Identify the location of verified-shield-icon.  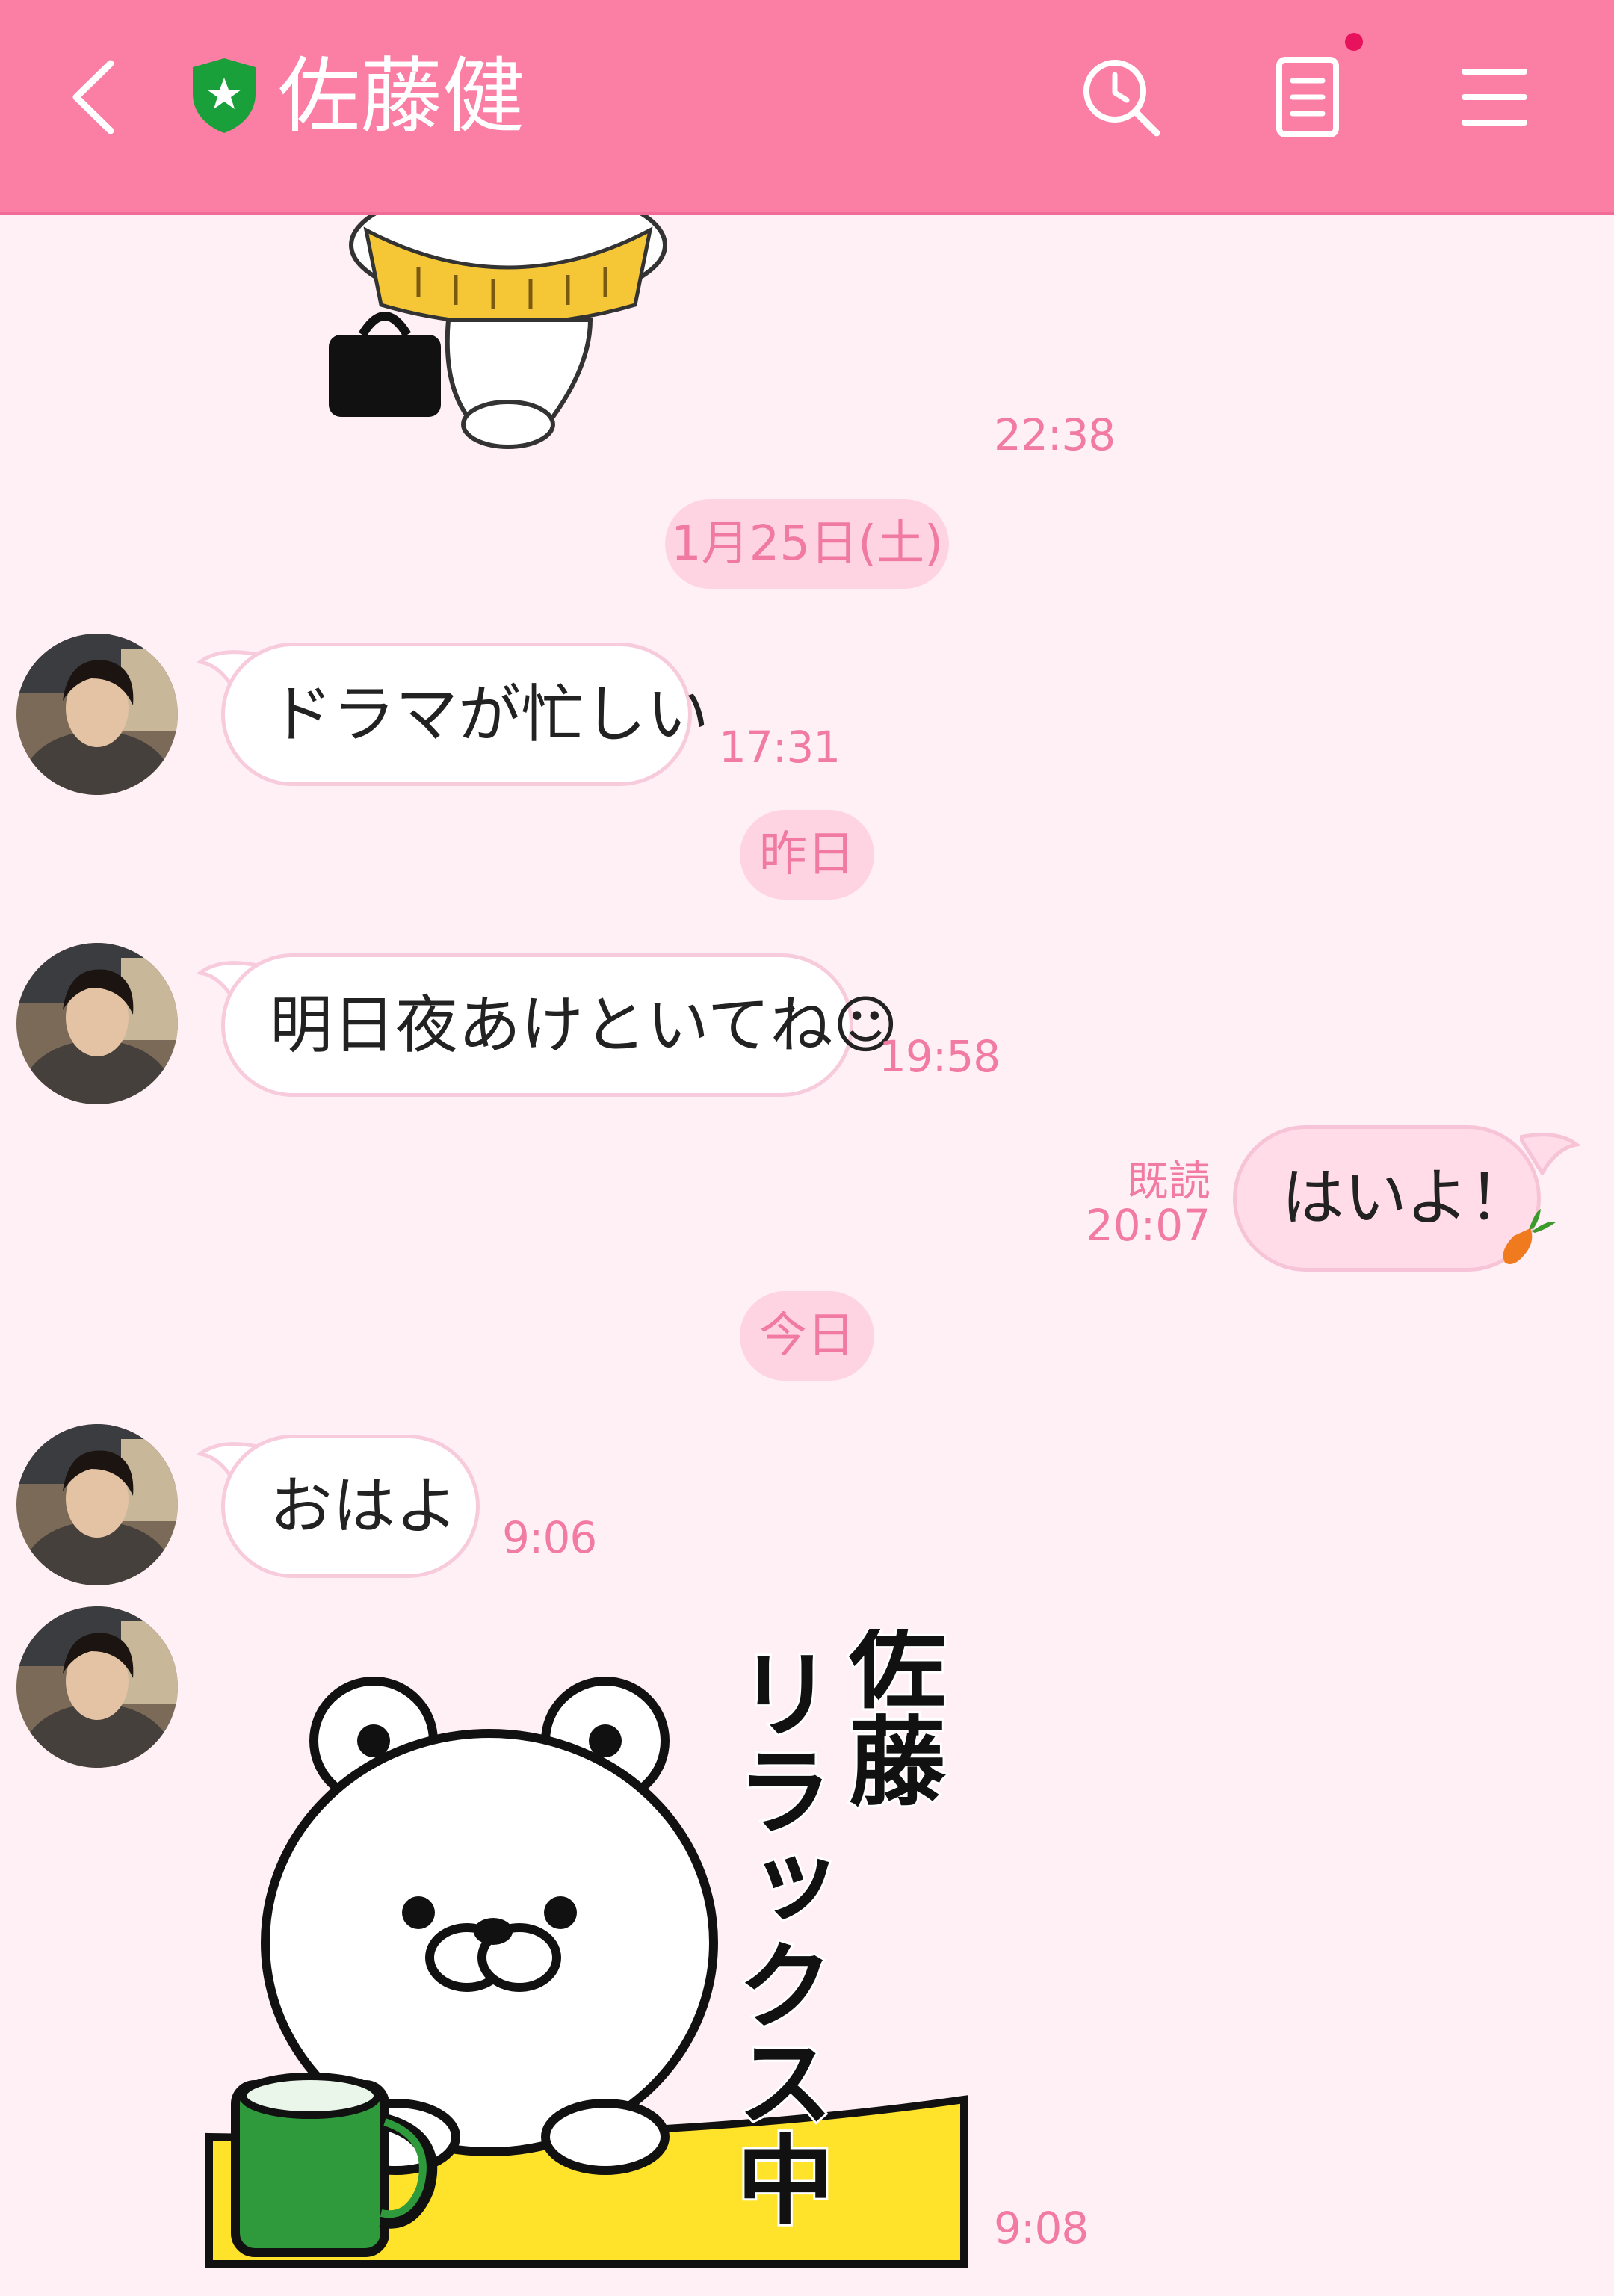
(224, 95).